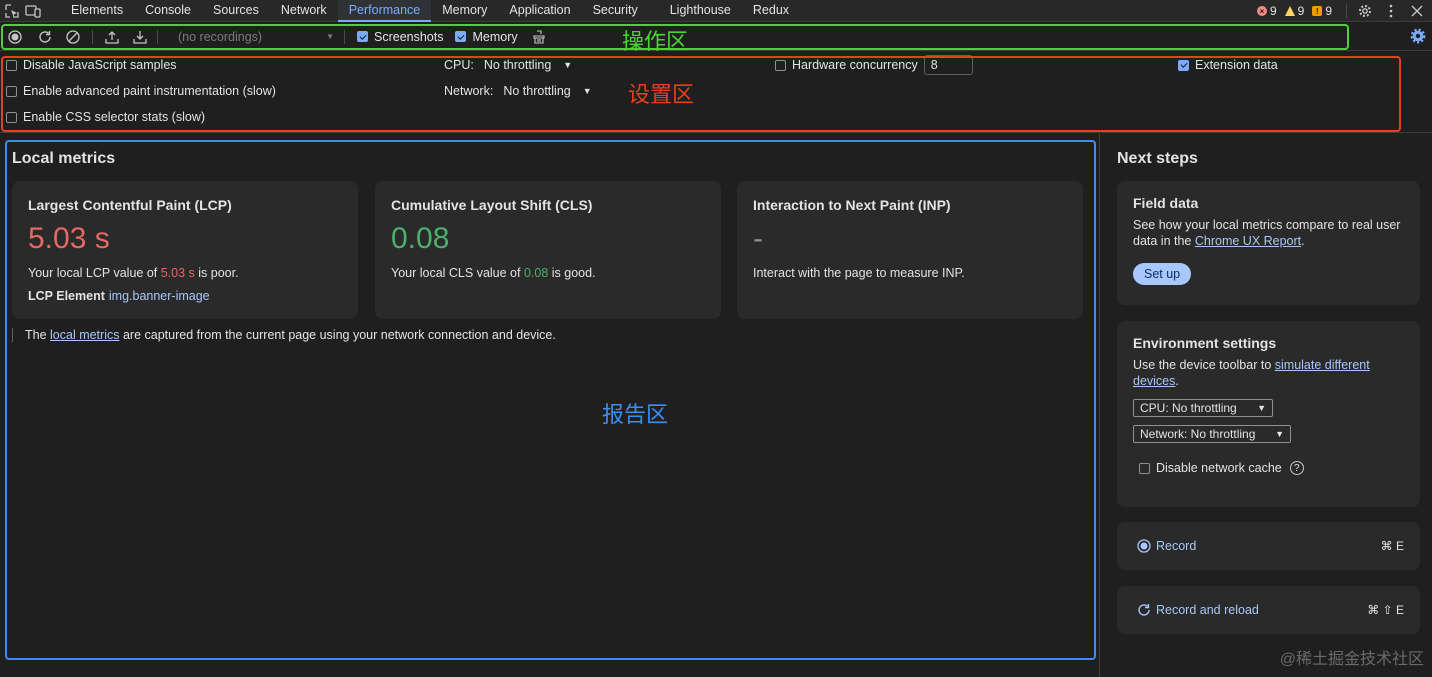 The height and width of the screenshot is (677, 1432). I want to click on tab-sources: Sources, so click(236, 11).